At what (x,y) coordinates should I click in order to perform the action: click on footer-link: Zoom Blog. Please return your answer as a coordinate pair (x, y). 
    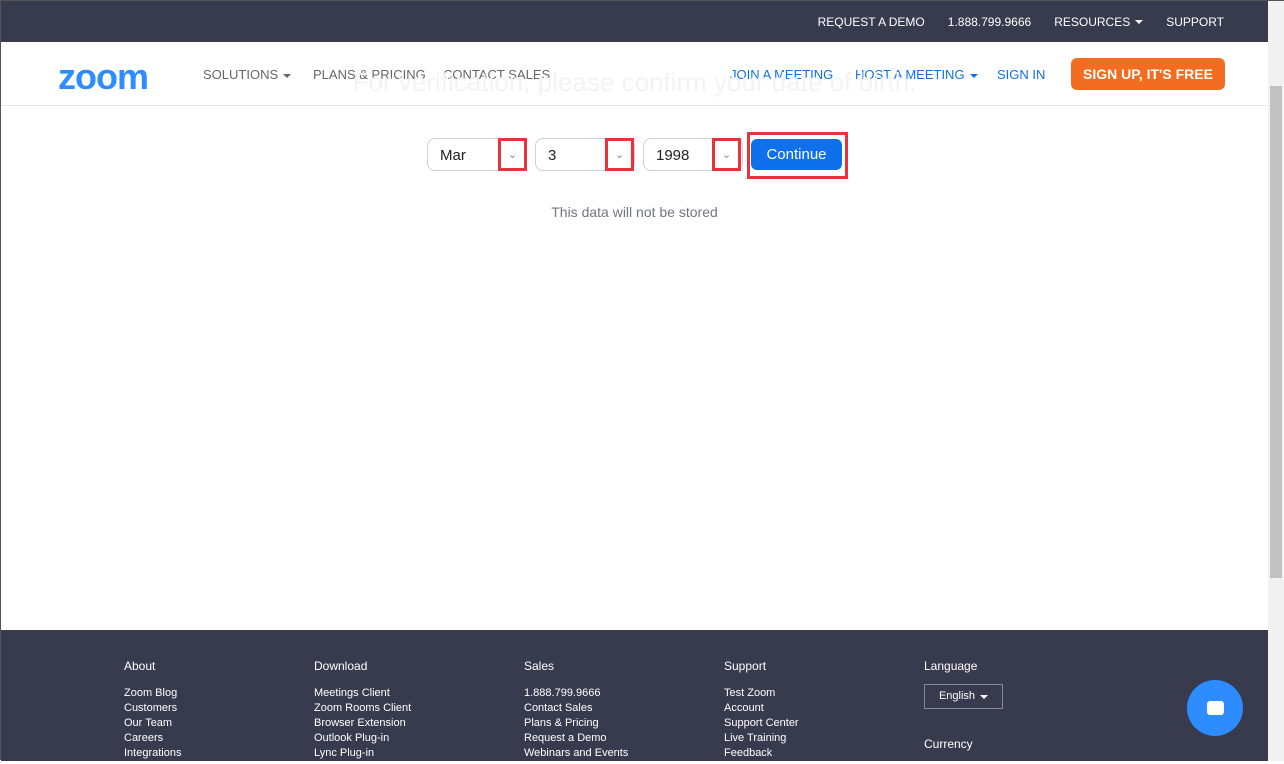
    Looking at the image, I should click on (152, 693).